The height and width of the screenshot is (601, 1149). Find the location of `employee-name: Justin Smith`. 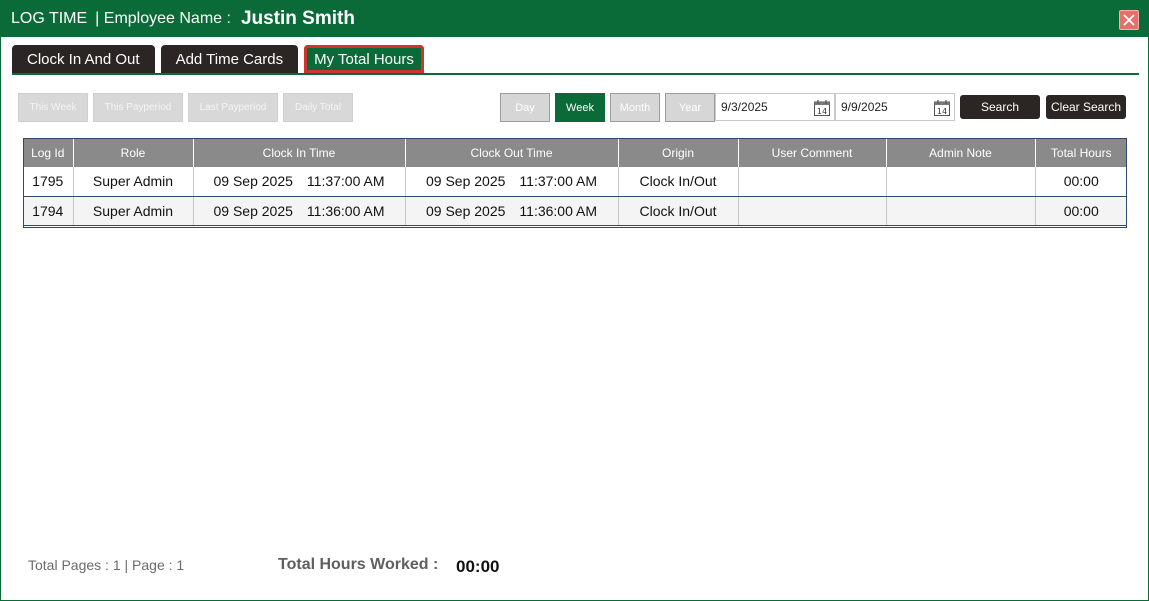

employee-name: Justin Smith is located at coordinates (297, 18).